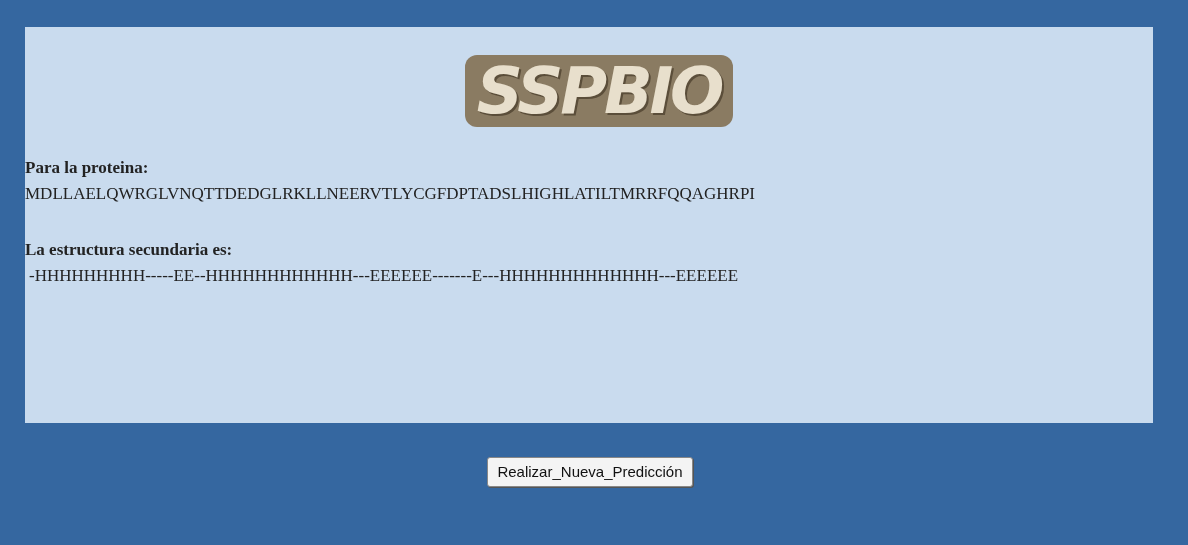 This screenshot has width=1188, height=545. What do you see at coordinates (590, 472) in the screenshot?
I see `new-prediction-button: Realizar_Nueva_Predicción` at bounding box center [590, 472].